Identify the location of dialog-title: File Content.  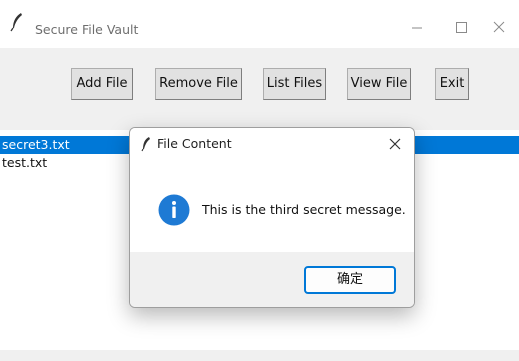
(194, 143).